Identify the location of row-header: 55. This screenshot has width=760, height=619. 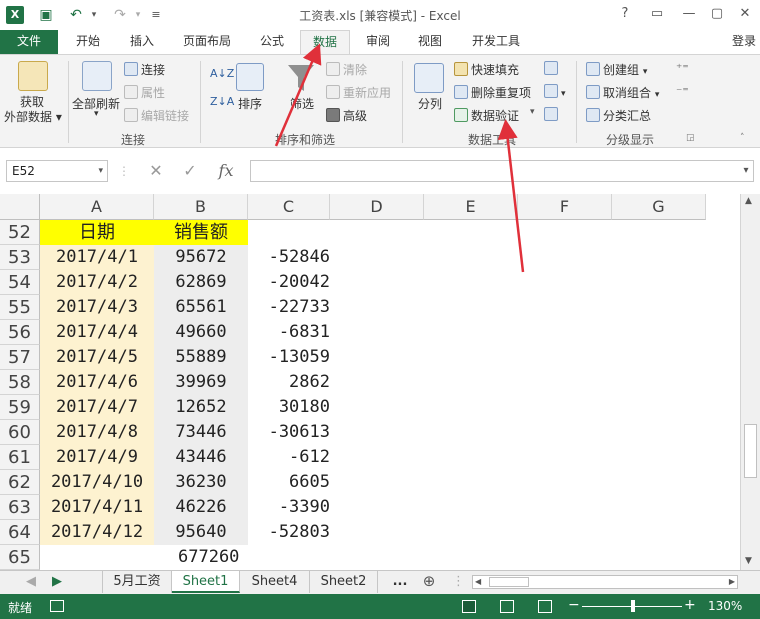
(20, 307).